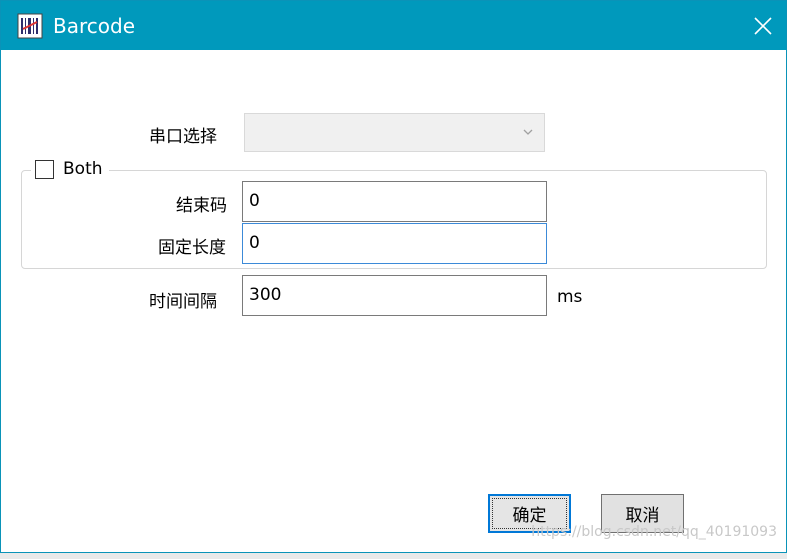 This screenshot has height=559, width=787. I want to click on watermark-text: https://blog.csdn.net/qq_40191093, so click(654, 532).